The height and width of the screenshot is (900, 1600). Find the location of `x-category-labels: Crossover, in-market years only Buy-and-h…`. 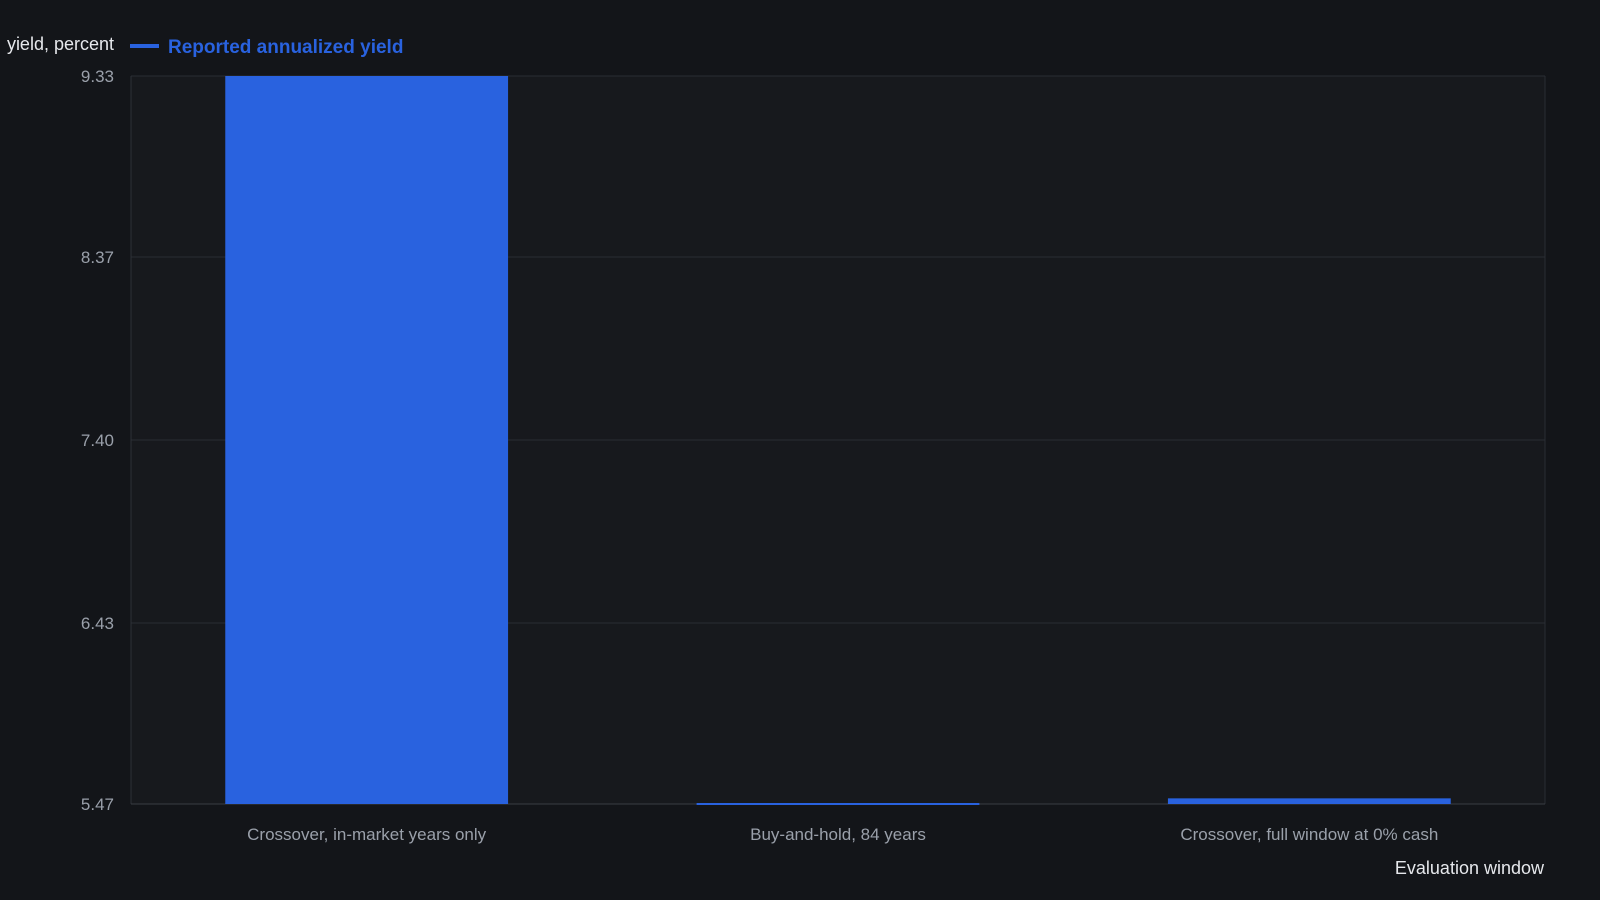

x-category-labels: Crossover, in-market years only Buy-and-h… is located at coordinates (842, 834).